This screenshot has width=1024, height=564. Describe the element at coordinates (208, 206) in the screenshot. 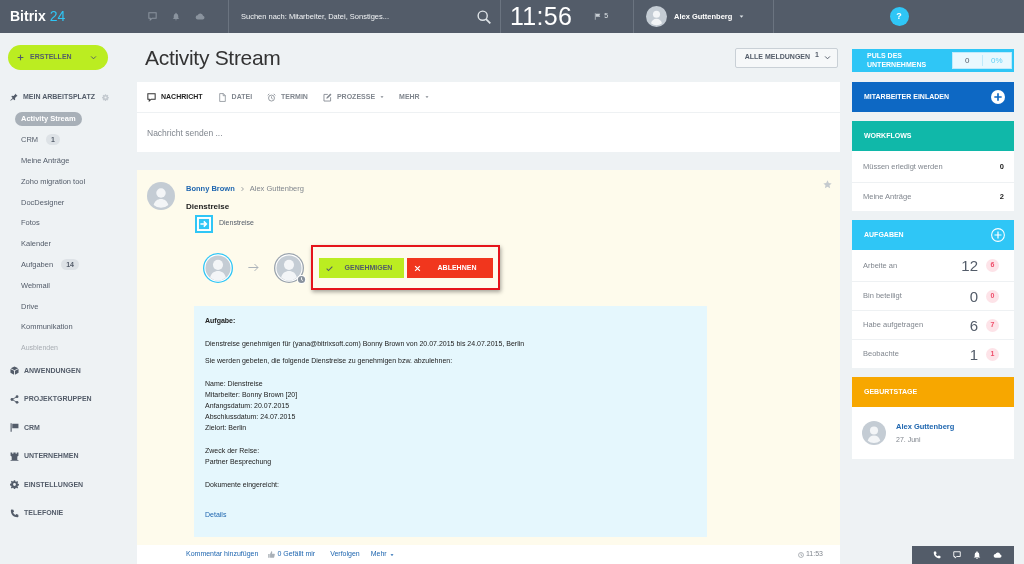

I see `post-title: Dienstreise` at that location.